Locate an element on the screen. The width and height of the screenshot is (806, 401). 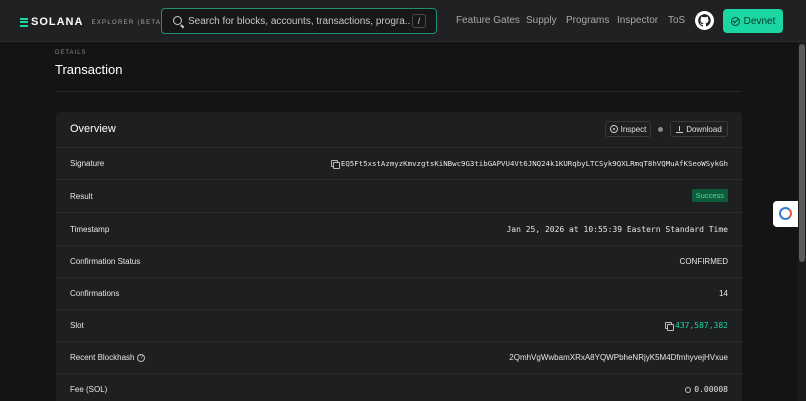
header-divider is located at coordinates (398, 91).